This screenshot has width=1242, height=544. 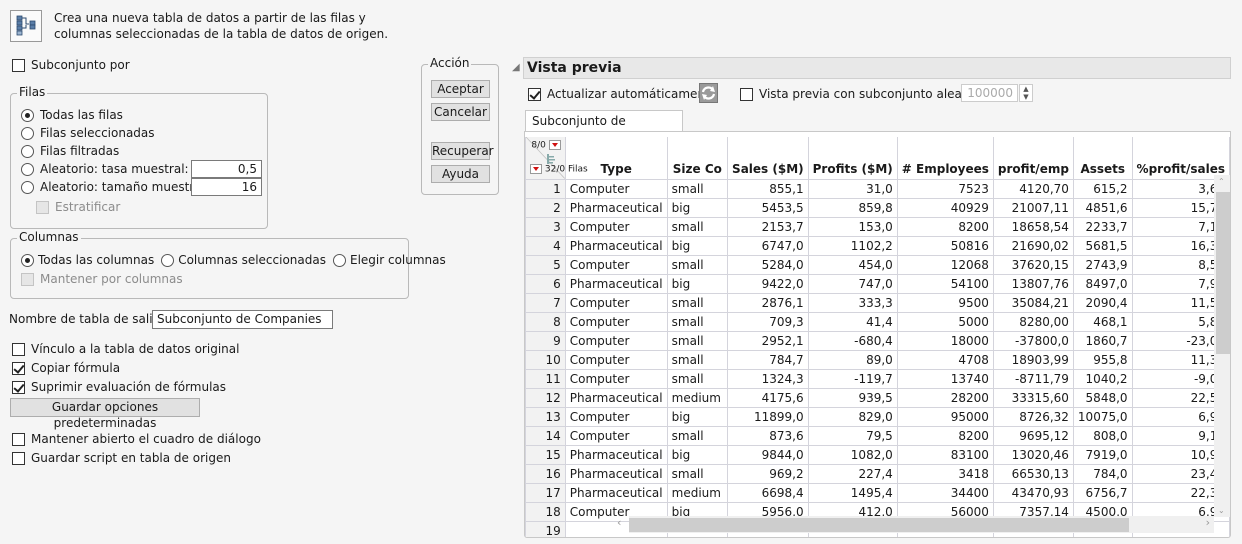 I want to click on table-cell: 873,6, so click(x=768, y=435).